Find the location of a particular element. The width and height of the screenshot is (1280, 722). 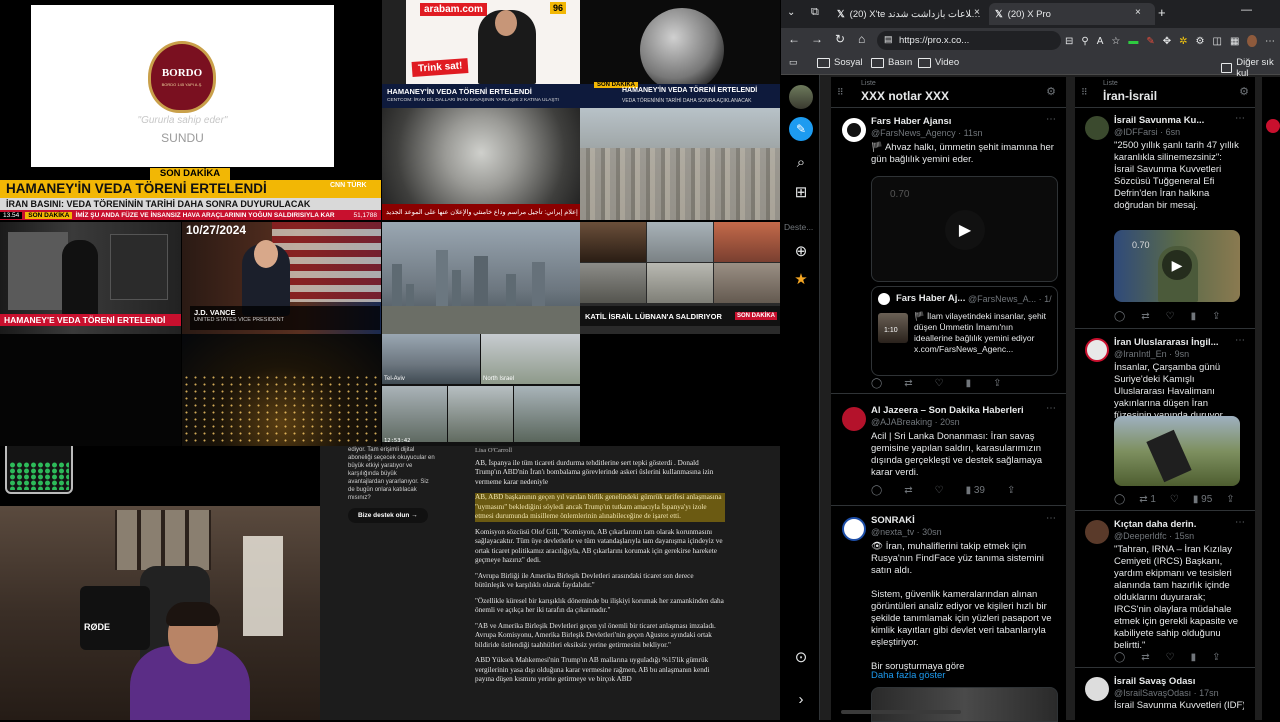

bookmark-basin: Basın is located at coordinates (891, 62).